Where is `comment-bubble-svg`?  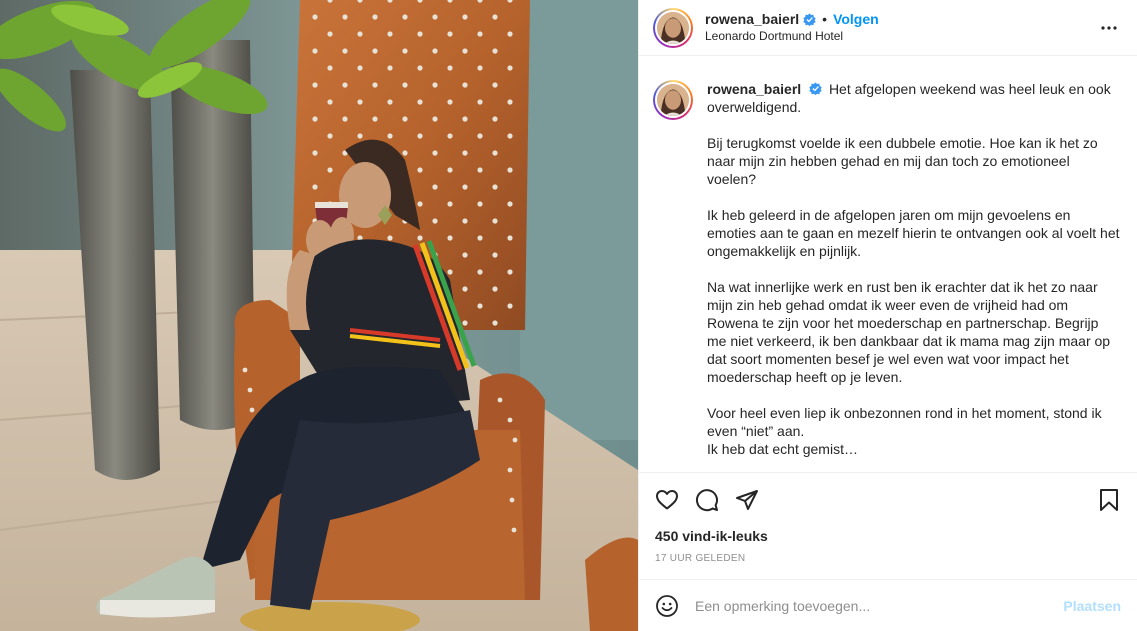 comment-bubble-svg is located at coordinates (707, 500).